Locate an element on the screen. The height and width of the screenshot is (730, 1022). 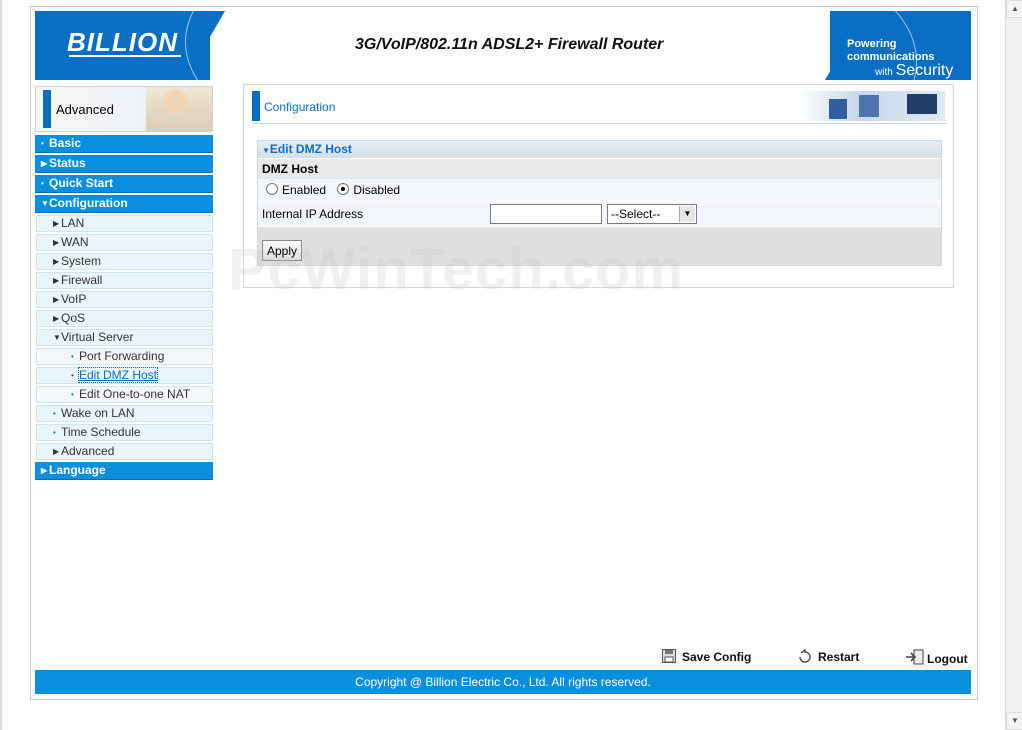
logout-button: Logout is located at coordinates (936, 658).